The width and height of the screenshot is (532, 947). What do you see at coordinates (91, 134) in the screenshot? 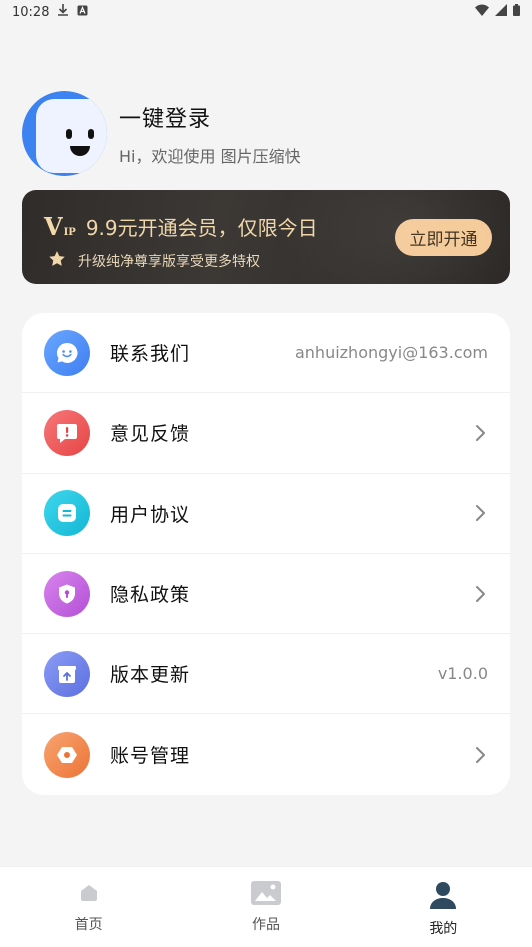
I see `avatar-eye-right` at bounding box center [91, 134].